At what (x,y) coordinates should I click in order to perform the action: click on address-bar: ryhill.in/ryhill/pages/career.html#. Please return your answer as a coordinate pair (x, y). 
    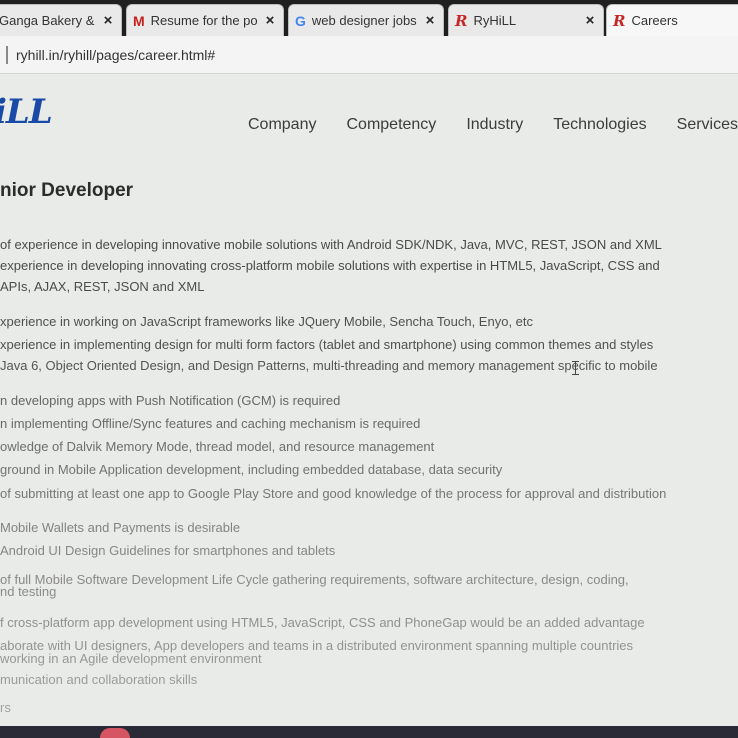
    Looking at the image, I should click on (369, 55).